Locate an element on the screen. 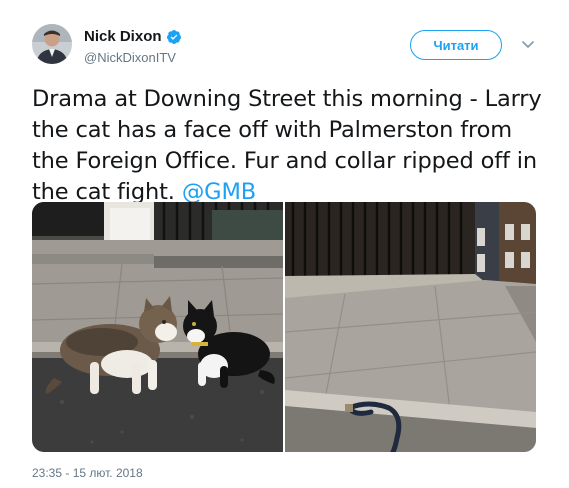 The width and height of the screenshot is (569, 488). author-name-row: Nick Dixon is located at coordinates (133, 36).